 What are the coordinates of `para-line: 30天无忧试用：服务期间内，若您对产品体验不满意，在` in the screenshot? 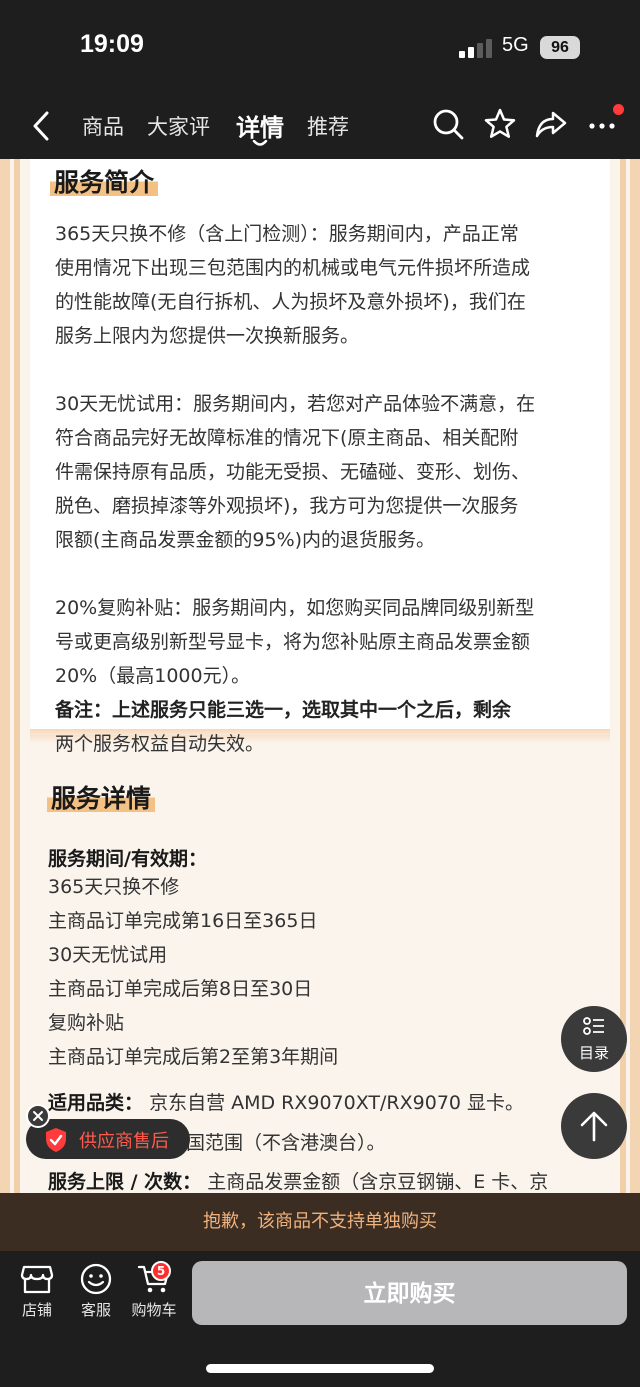 It's located at (295, 404).